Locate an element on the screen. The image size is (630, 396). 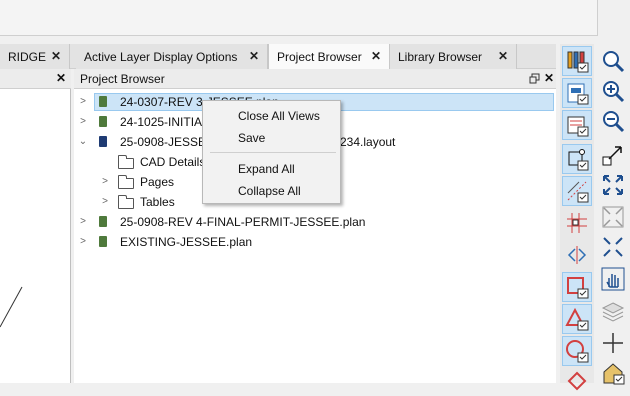
project-browser-title: Project Browser is located at coordinates (122, 79).